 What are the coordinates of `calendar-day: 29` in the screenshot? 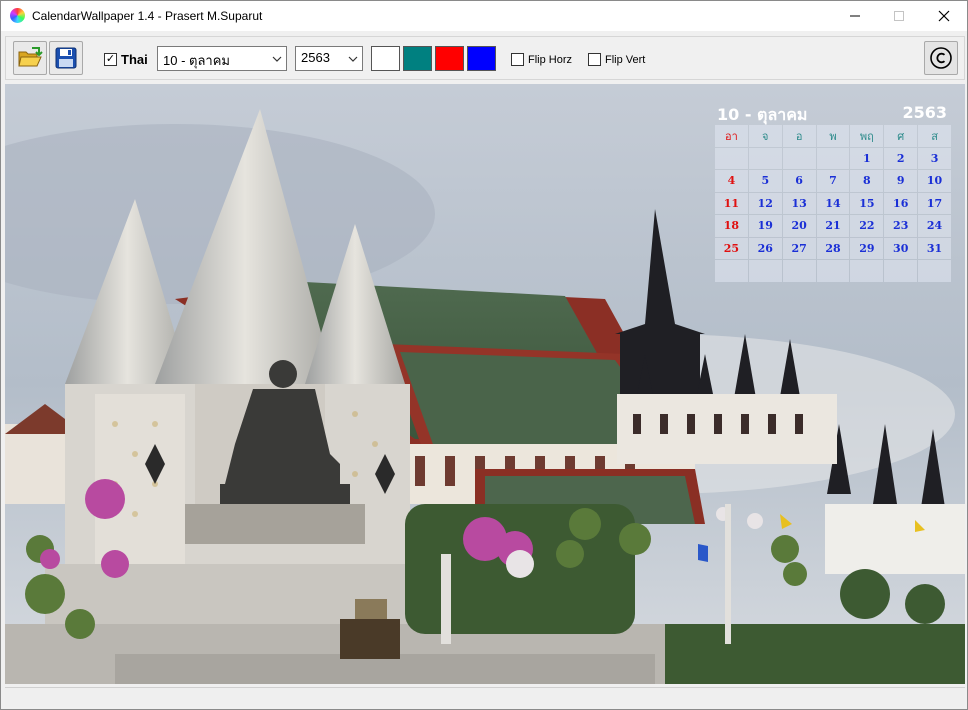 It's located at (867, 248).